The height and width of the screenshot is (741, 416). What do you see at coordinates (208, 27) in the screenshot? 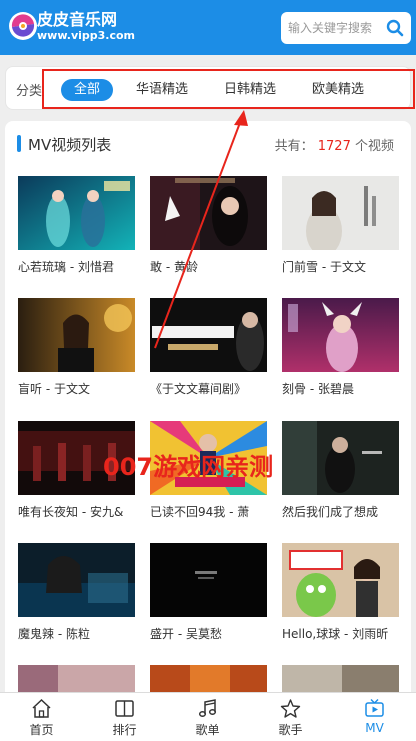
I see `app-header: 皮皮音乐网 www.vipp3.com` at bounding box center [208, 27].